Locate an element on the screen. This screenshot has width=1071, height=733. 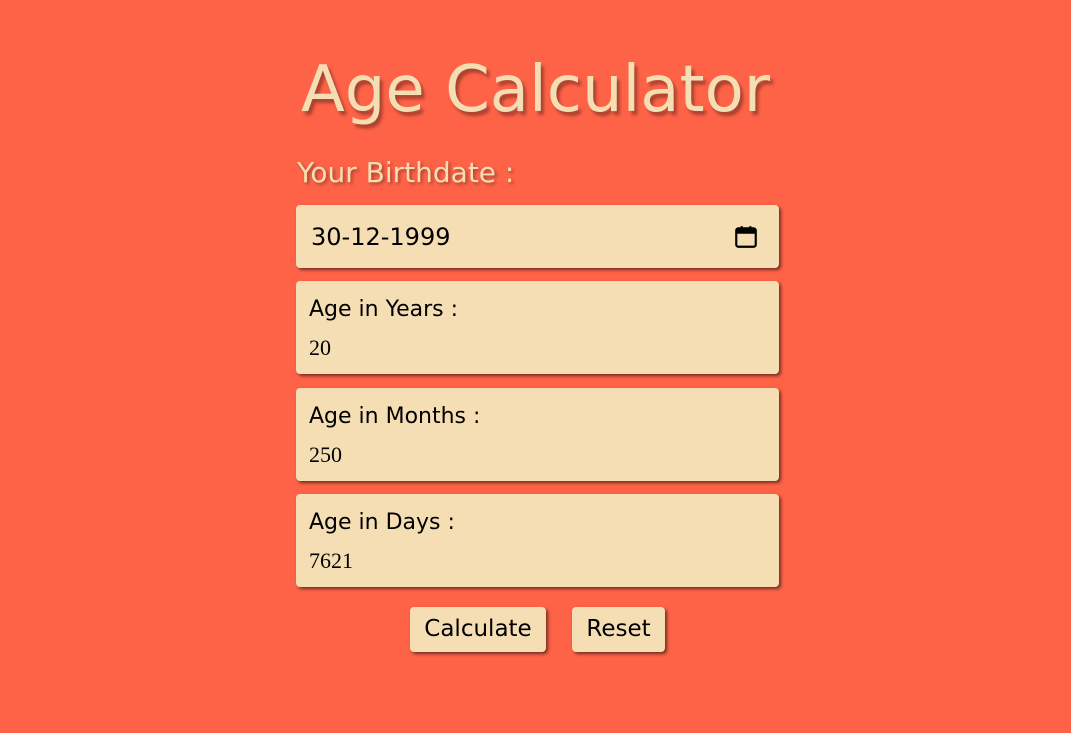
birthdate-label: Your Birthdate : is located at coordinates (406, 172).